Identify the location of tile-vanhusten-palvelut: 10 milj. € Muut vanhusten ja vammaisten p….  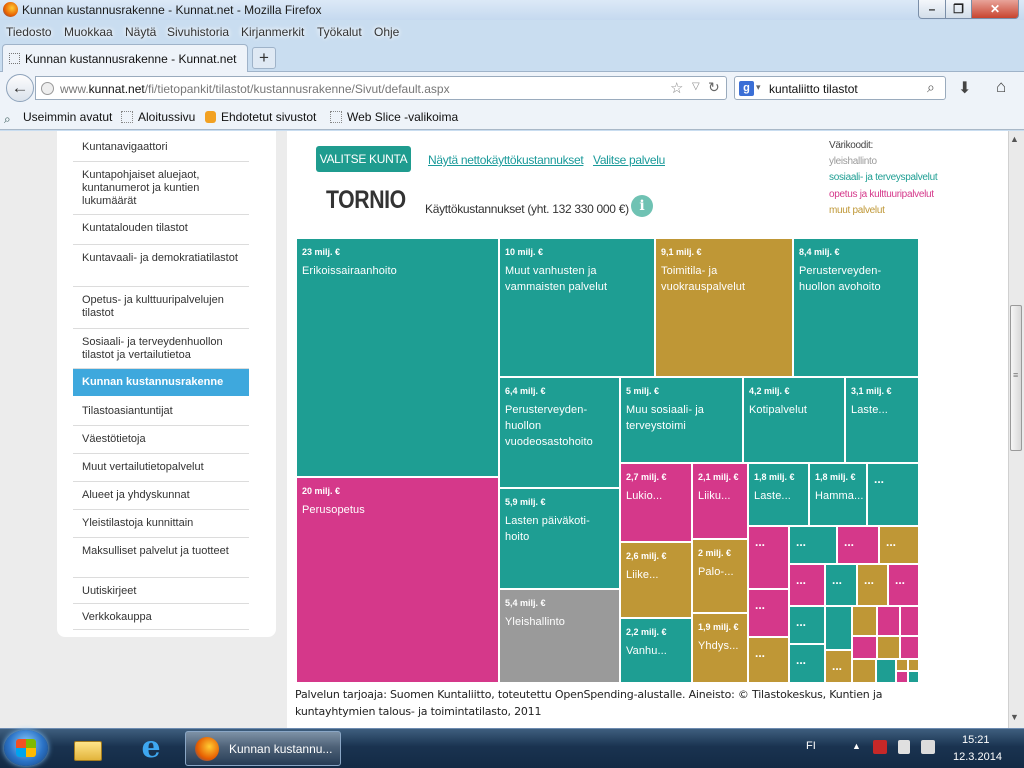
(577, 307).